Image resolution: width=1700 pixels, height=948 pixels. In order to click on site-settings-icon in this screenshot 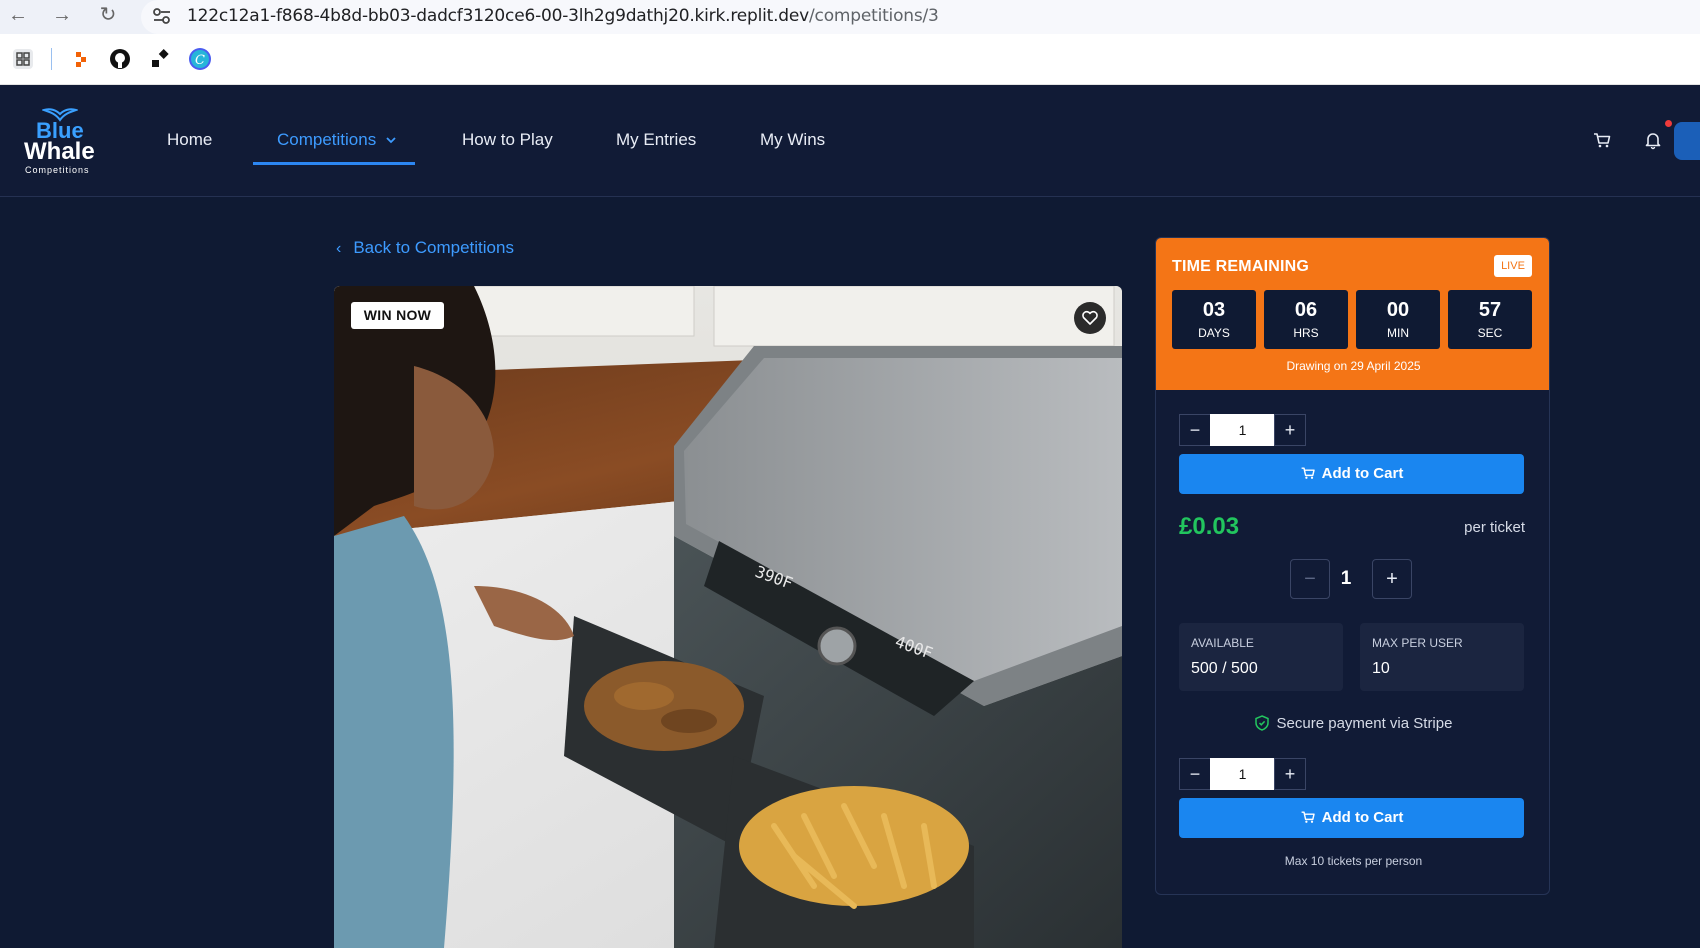, I will do `click(162, 16)`.